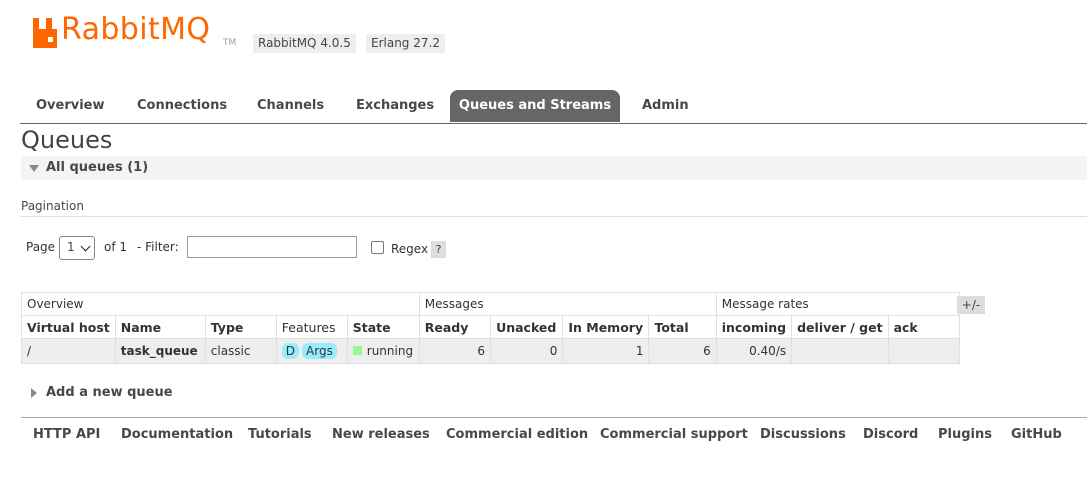 This screenshot has height=481, width=1087. What do you see at coordinates (66, 434) in the screenshot?
I see `footer-link-http-api: HTTP API` at bounding box center [66, 434].